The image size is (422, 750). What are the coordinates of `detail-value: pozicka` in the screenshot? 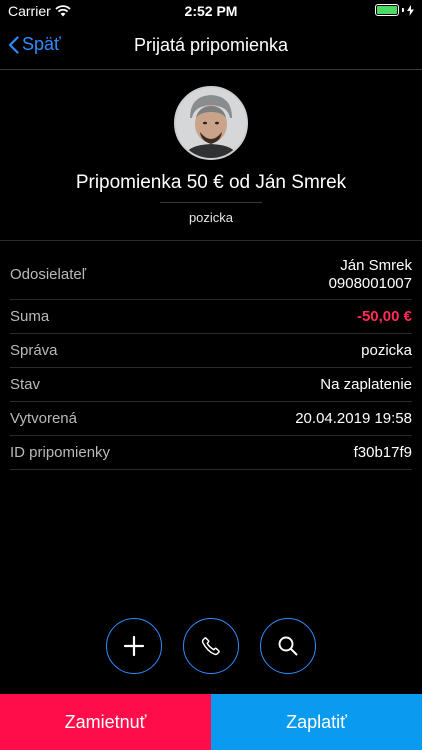 It's located at (386, 350).